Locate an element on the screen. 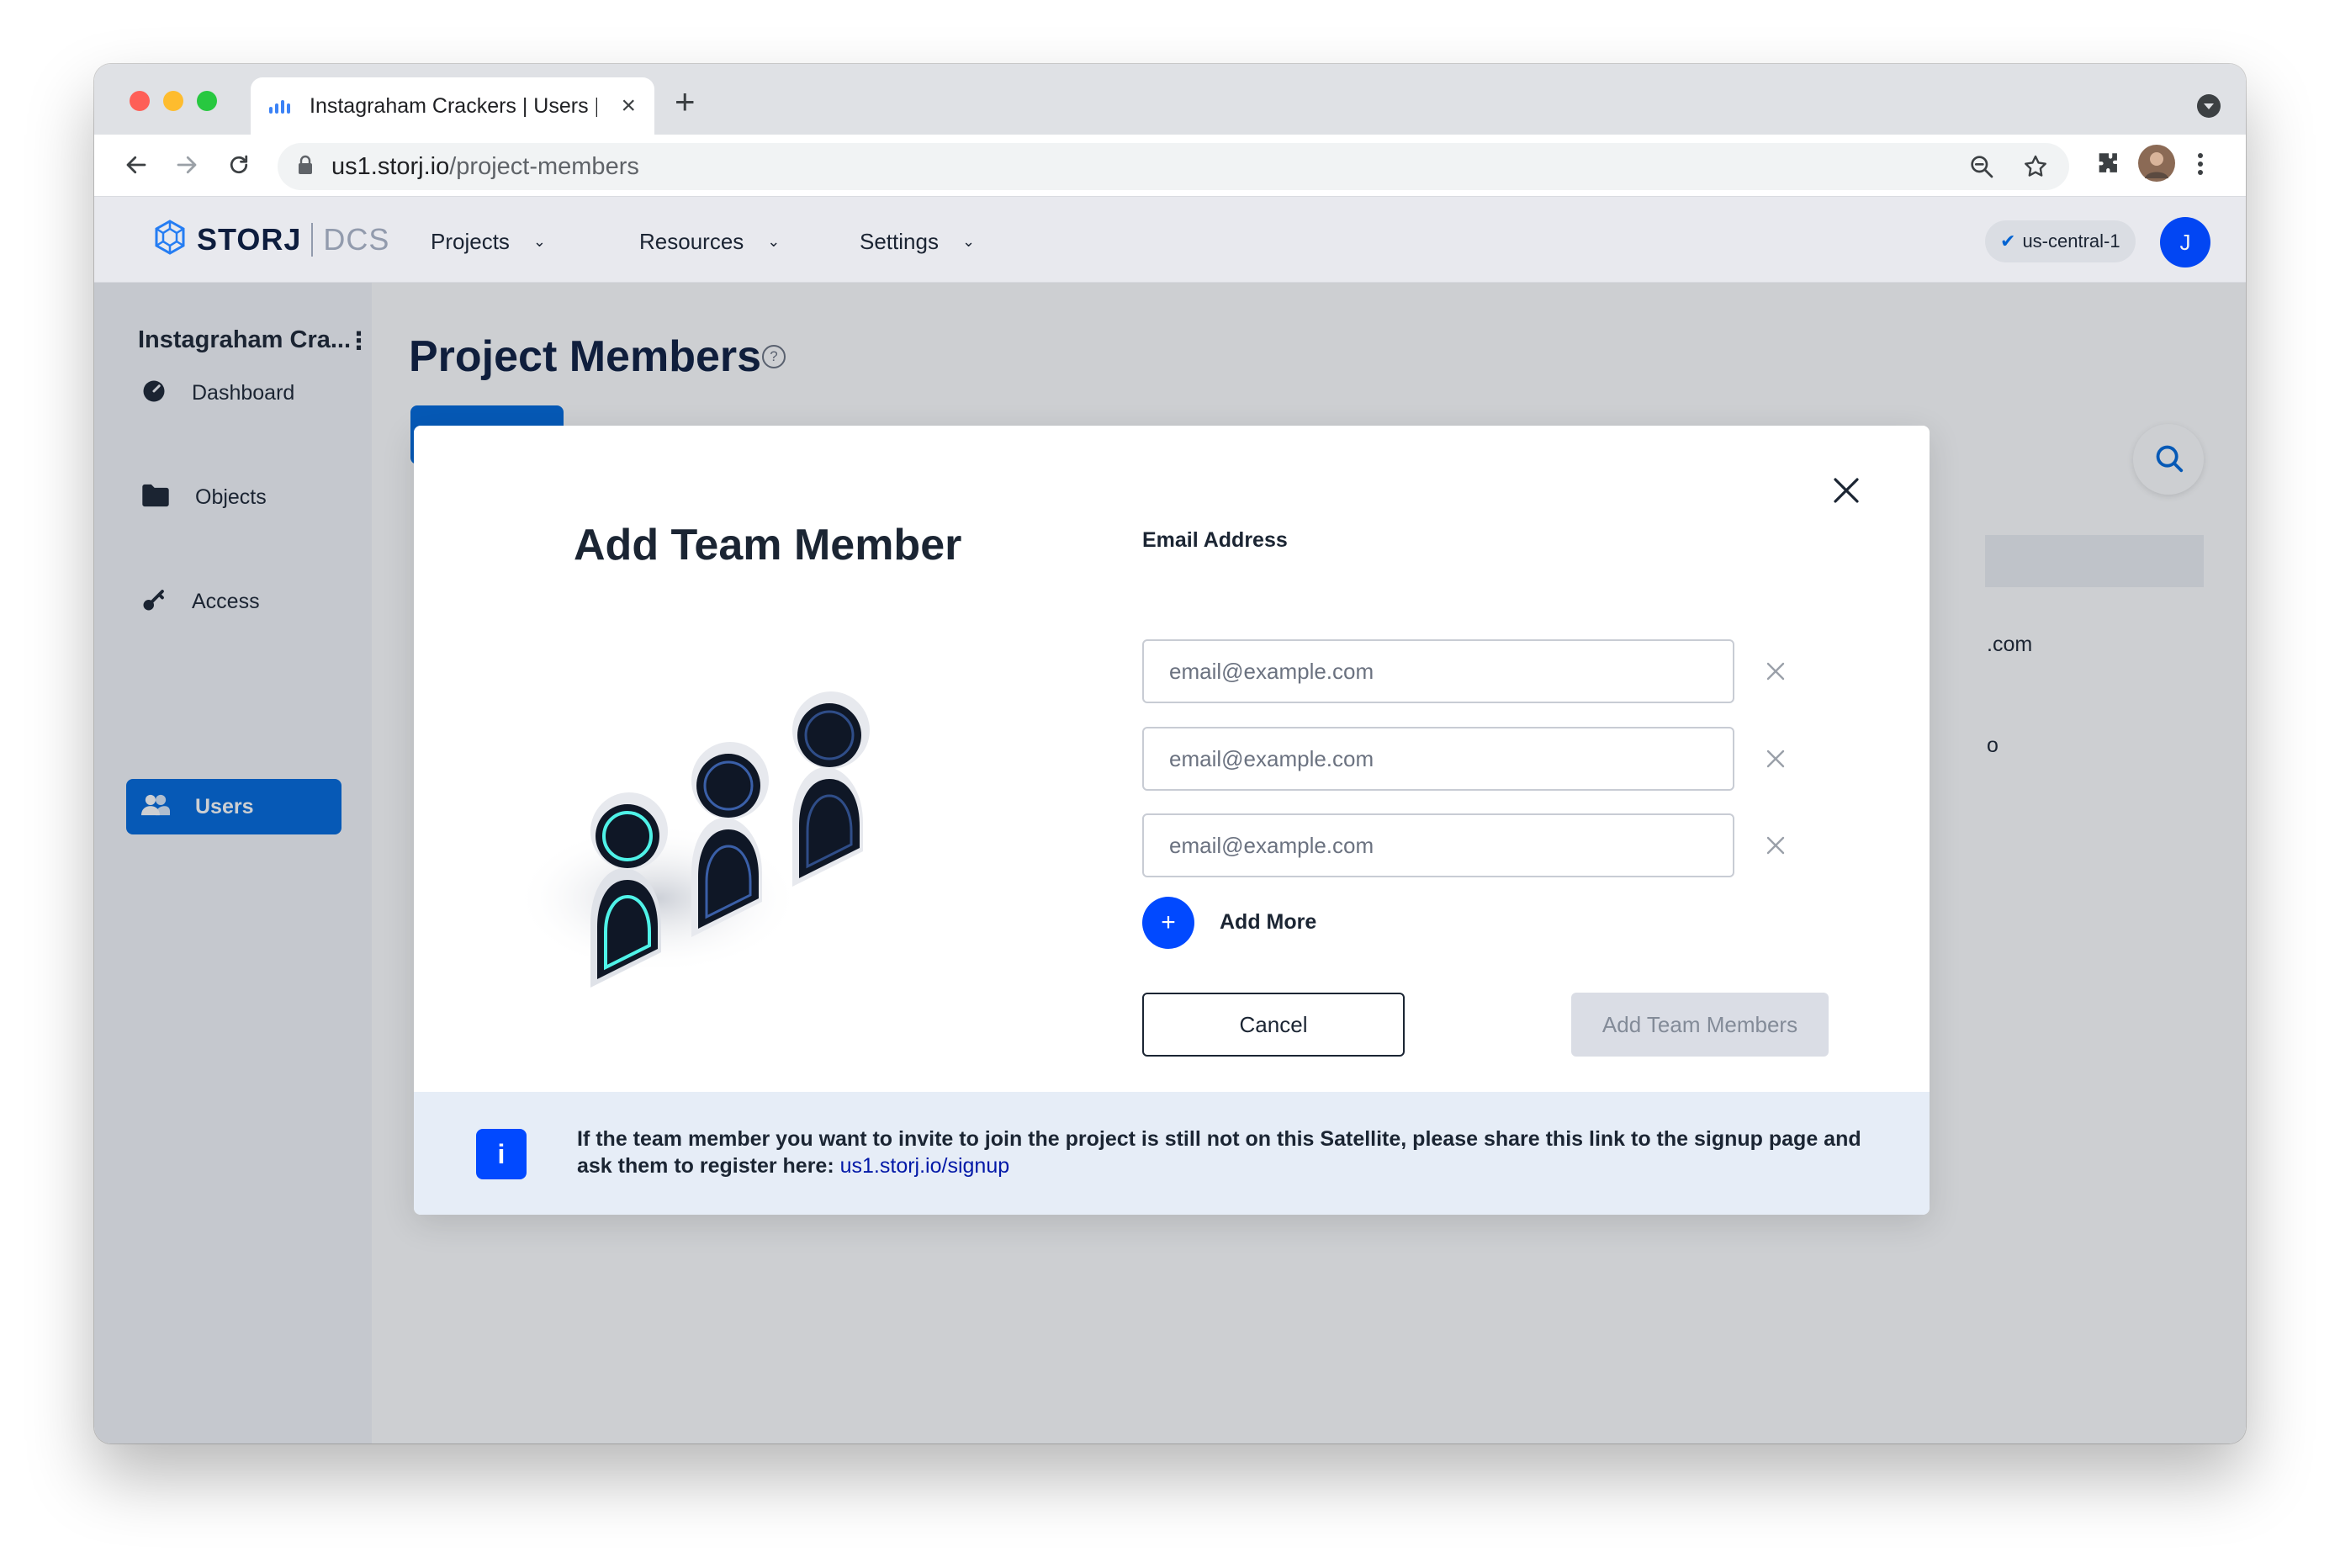 This screenshot has width=2340, height=1568. address-bar: us1.storj.io/project-members is located at coordinates (1173, 166).